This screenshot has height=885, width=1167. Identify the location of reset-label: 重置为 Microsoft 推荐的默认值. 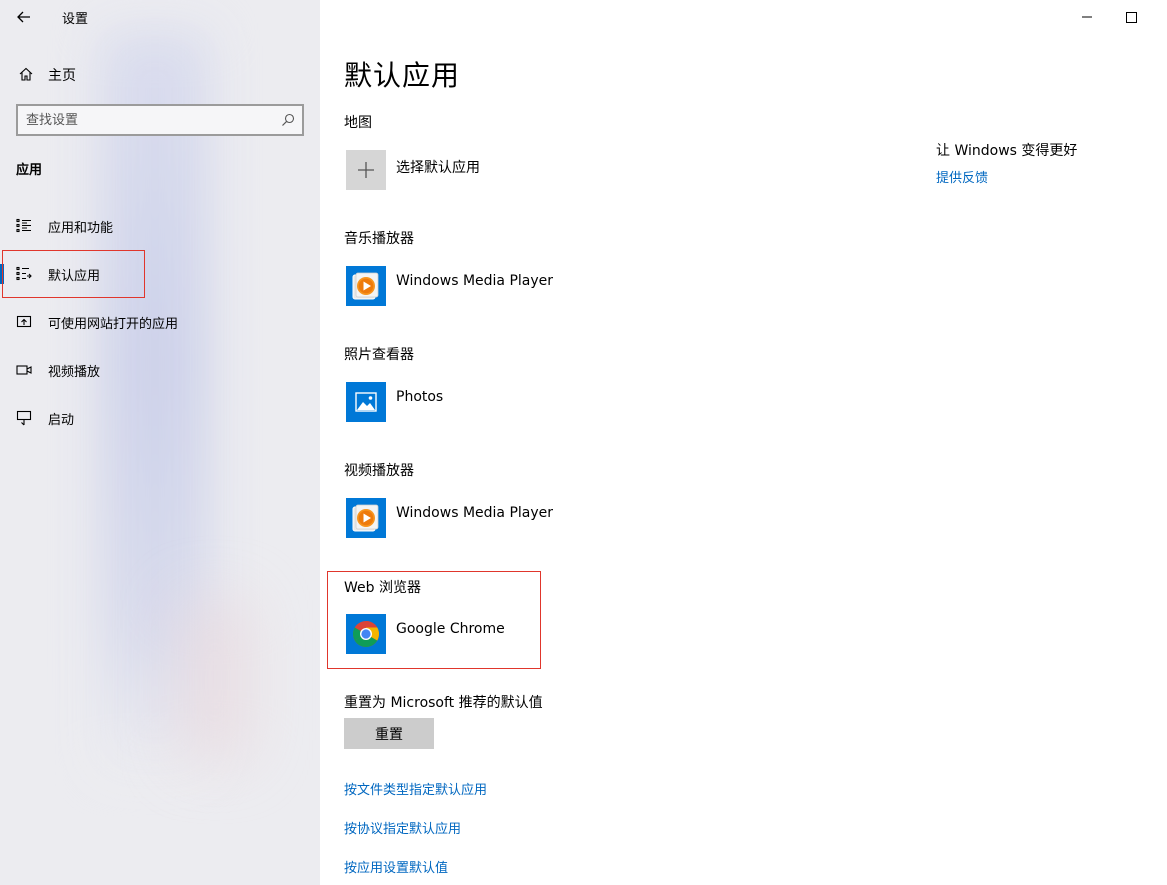
(443, 703).